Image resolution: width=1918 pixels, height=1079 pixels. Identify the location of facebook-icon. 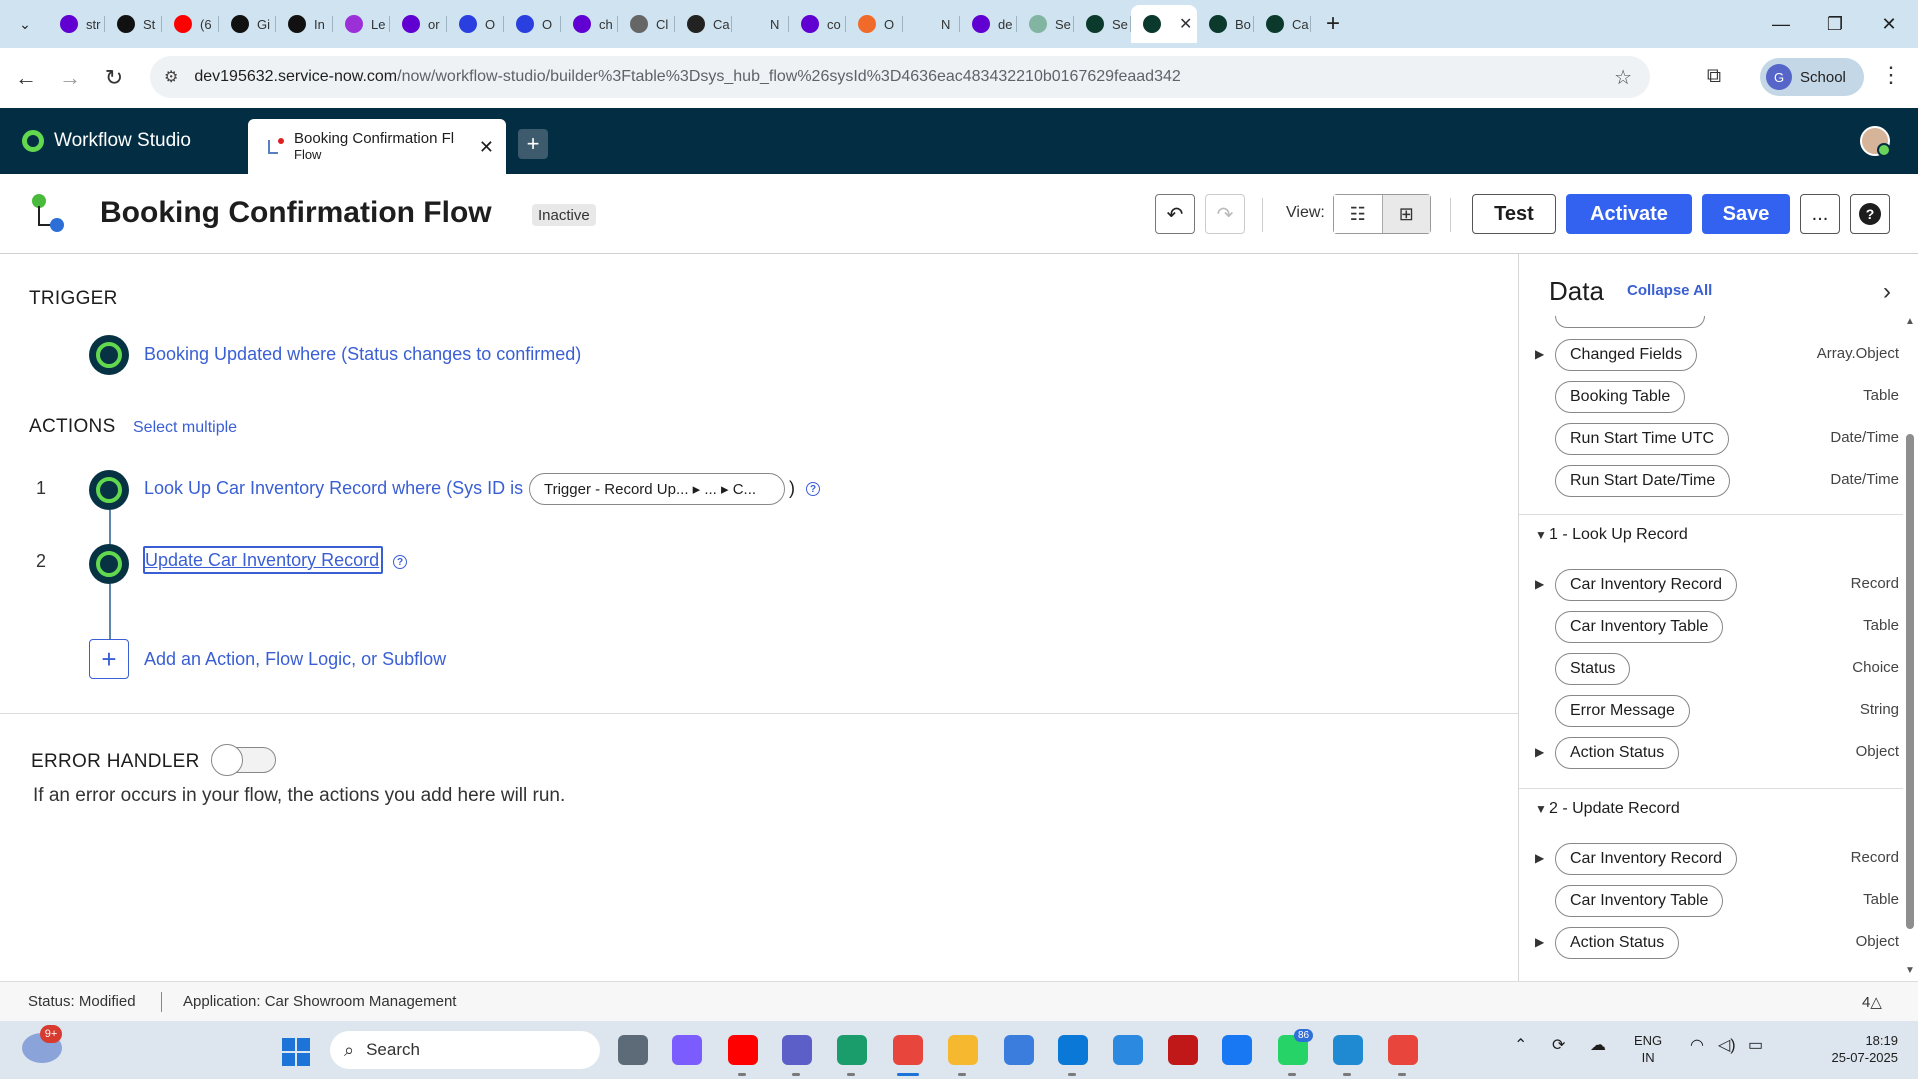
(1237, 1050).